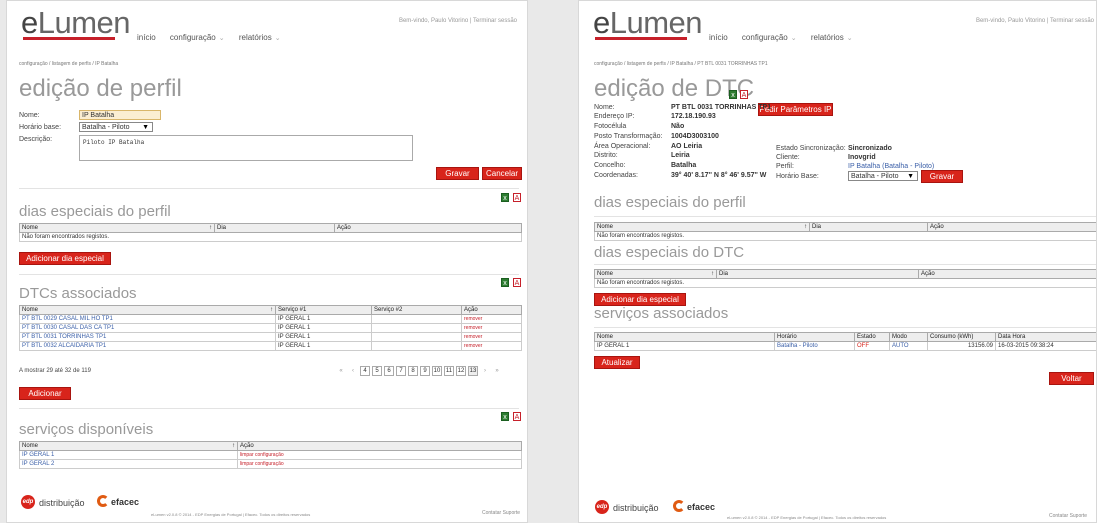 The height and width of the screenshot is (523, 1097). What do you see at coordinates (147, 337) in the screenshot?
I see `dtc-link: PT BTL 0031 TORRINHAS TP1` at bounding box center [147, 337].